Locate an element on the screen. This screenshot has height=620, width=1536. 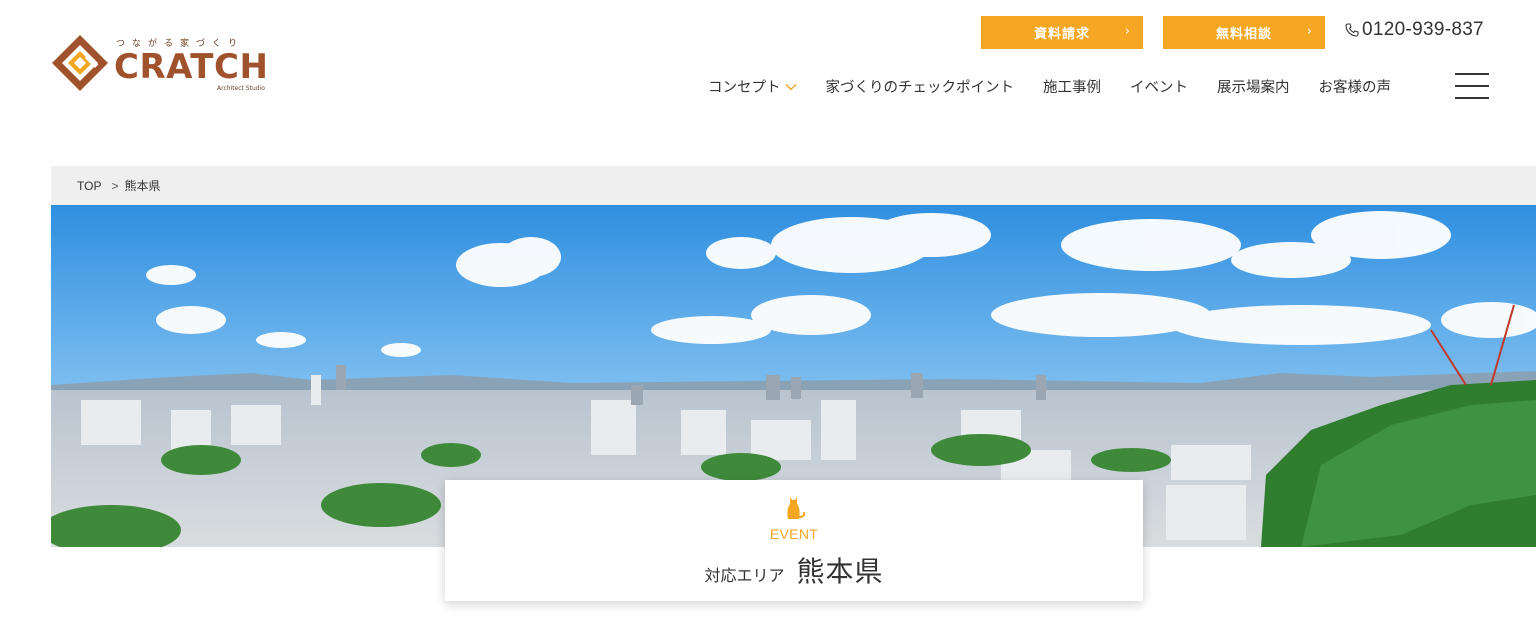
logo-mark-icon is located at coordinates (80, 63).